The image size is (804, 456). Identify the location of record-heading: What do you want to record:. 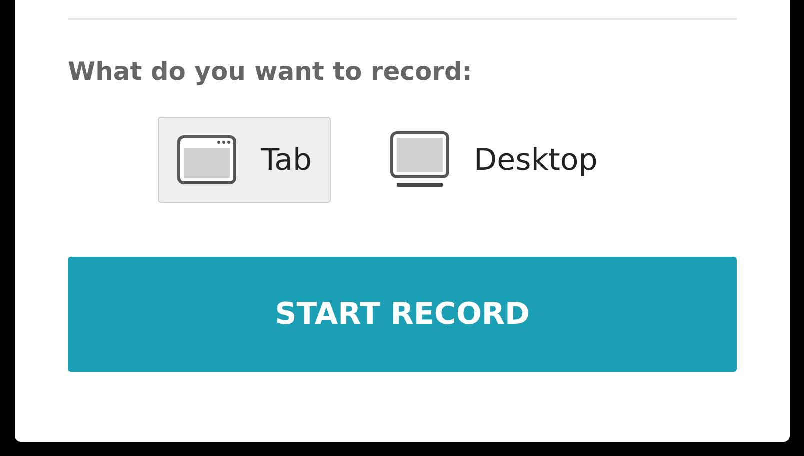
(271, 72).